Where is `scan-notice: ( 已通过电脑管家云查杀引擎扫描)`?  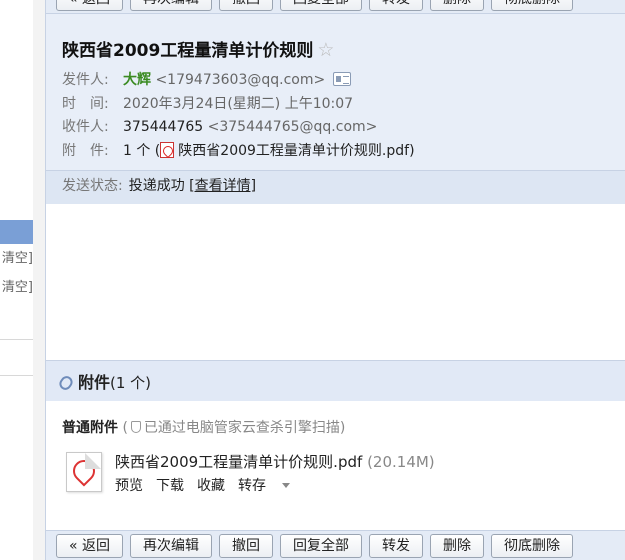 scan-notice: ( 已通过电脑管家云查杀引擎扫描) is located at coordinates (233, 428).